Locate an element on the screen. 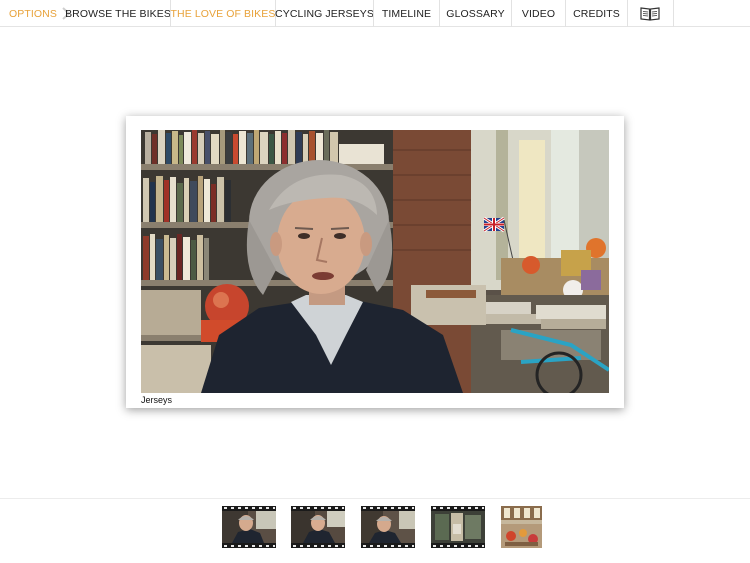 The width and height of the screenshot is (750, 563). options-button: OPTIONS is located at coordinates (33, 13).